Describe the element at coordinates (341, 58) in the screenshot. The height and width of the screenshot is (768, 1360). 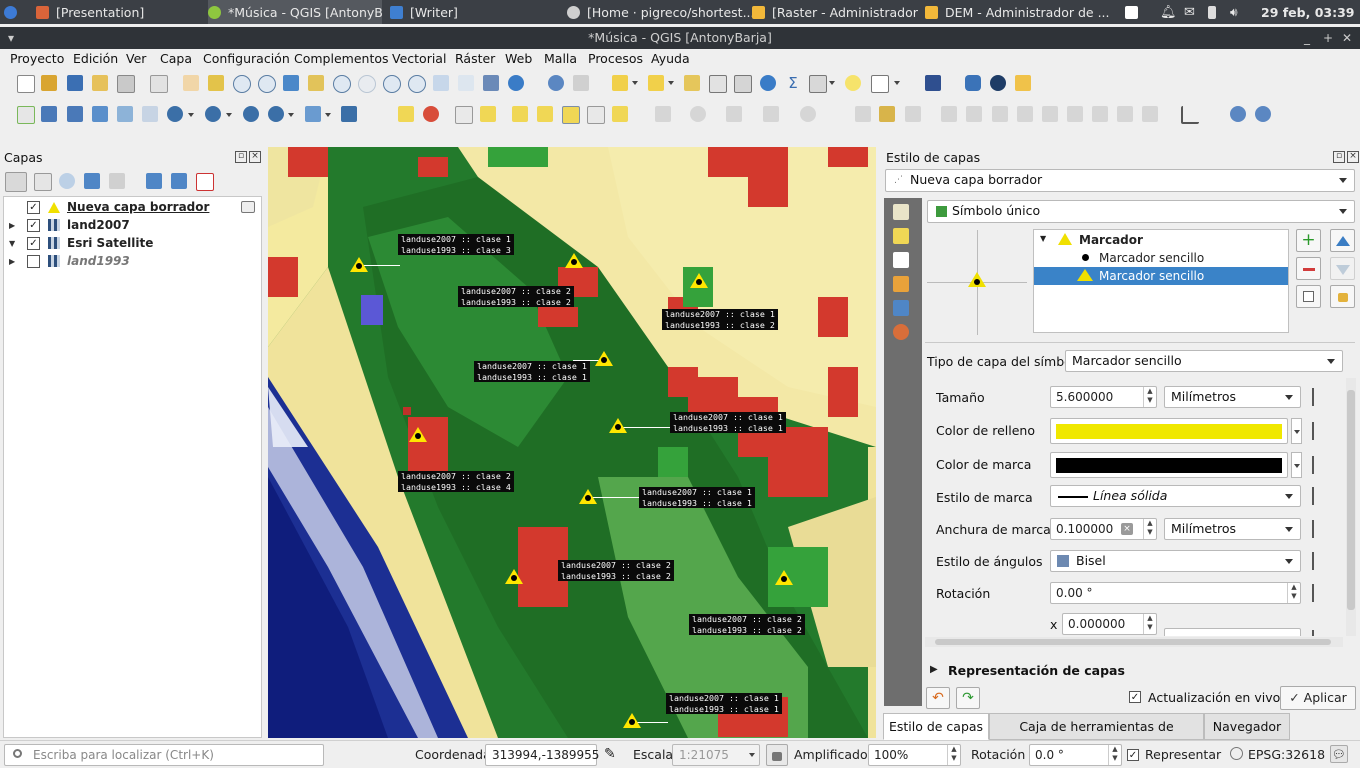
I see `menu-complementos: Complementos` at that location.